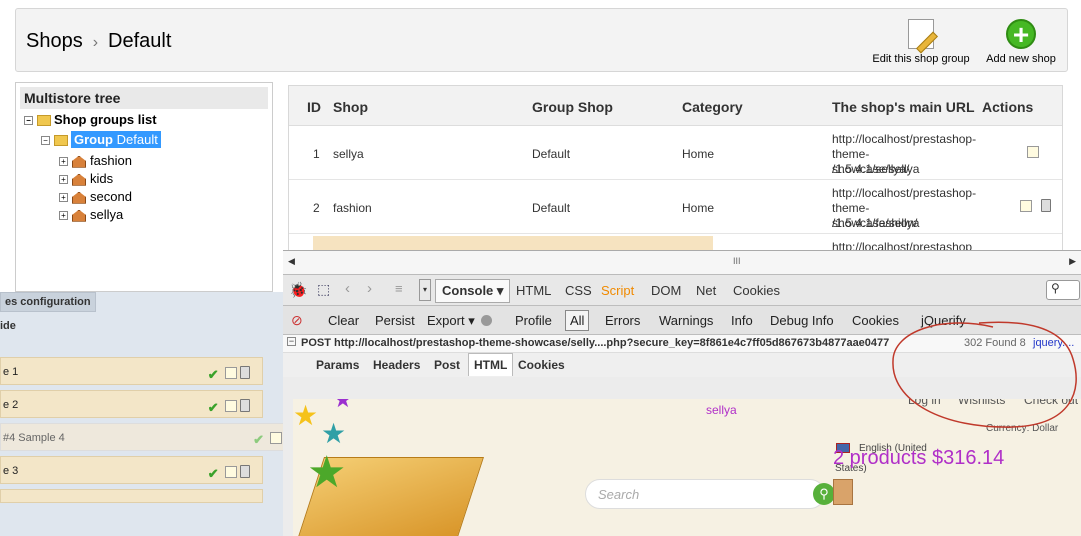  Describe the element at coordinates (578, 290) in the screenshot. I see `tab-css: CSS` at that location.